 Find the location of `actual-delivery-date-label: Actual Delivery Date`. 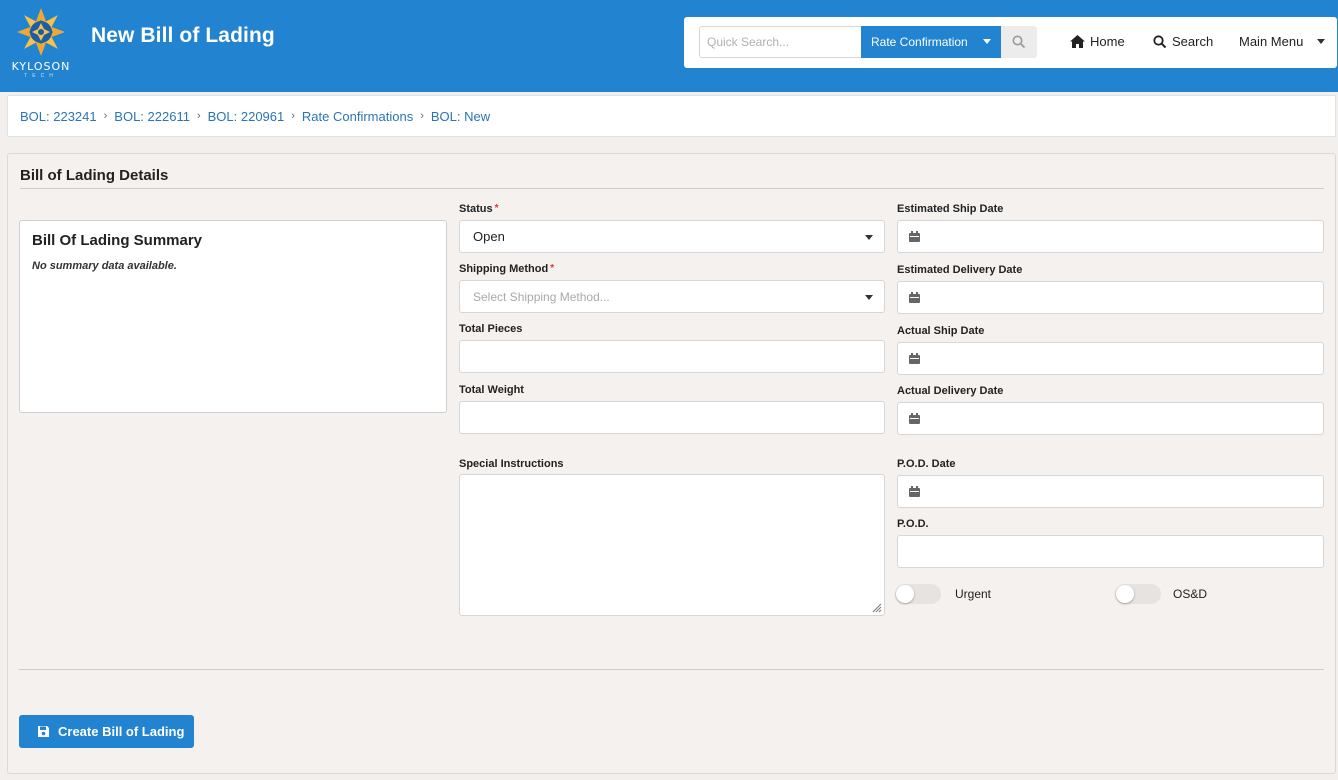

actual-delivery-date-label: Actual Delivery Date is located at coordinates (950, 391).